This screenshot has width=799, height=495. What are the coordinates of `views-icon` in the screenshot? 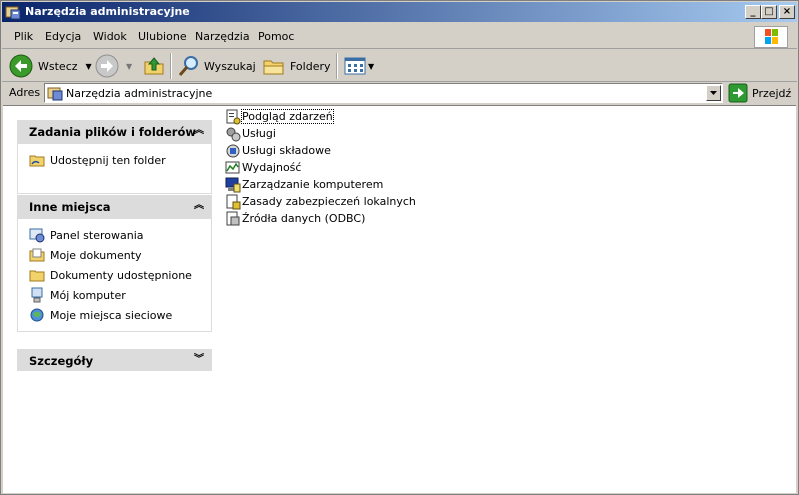 It's located at (355, 66).